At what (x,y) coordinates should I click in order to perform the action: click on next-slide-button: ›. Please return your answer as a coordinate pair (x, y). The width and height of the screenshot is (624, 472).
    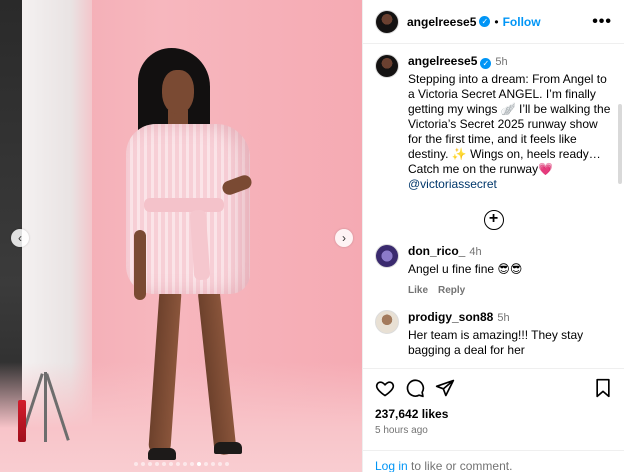
    Looking at the image, I should click on (344, 238).